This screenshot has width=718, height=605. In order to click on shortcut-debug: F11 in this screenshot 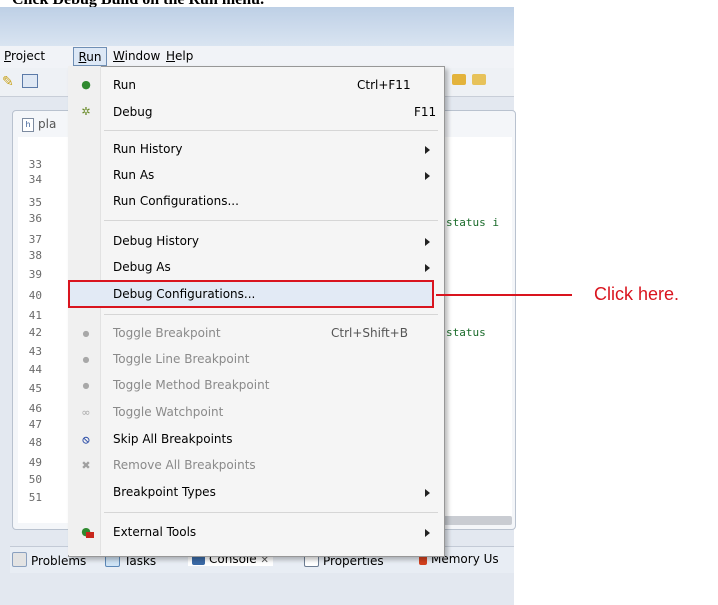, I will do `click(425, 112)`.